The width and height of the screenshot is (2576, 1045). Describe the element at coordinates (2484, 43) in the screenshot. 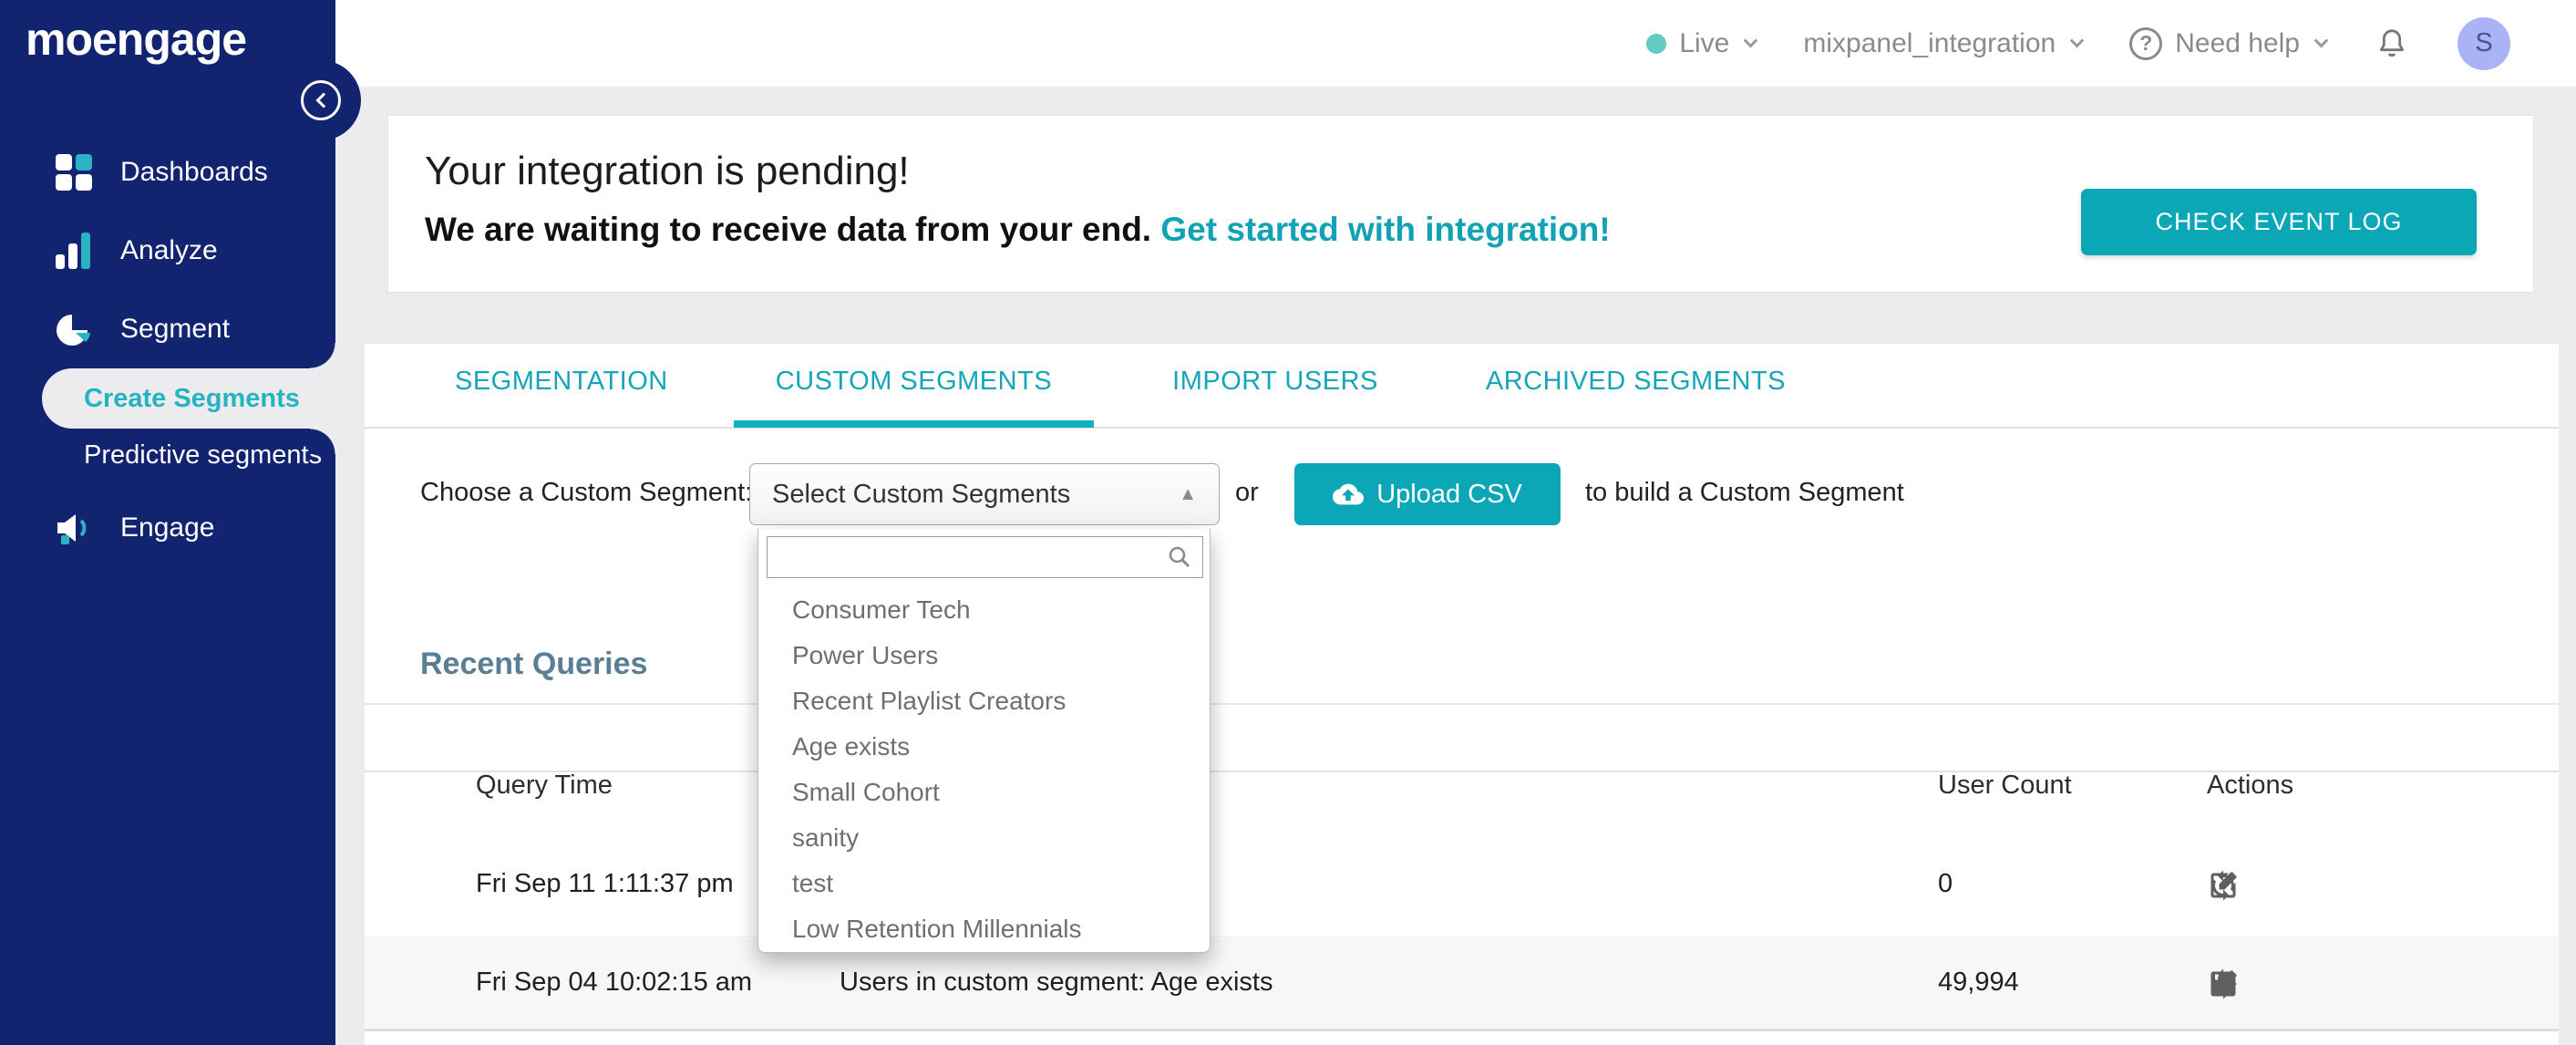

I see `avatar: S` at that location.